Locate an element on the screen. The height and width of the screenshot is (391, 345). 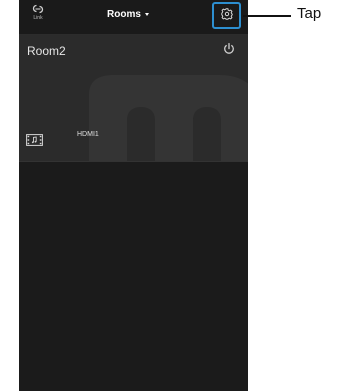
link-label: Link is located at coordinates (38, 18).